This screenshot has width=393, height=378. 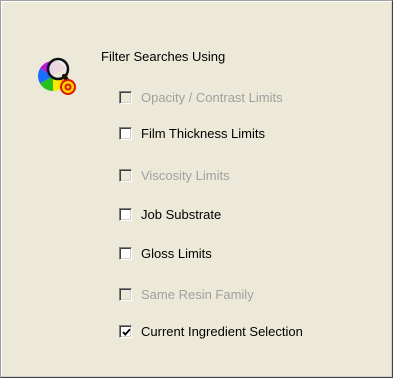 I want to click on opacity-contrast-checkbox-row: Opacity / Contrast Limits, so click(x=201, y=97).